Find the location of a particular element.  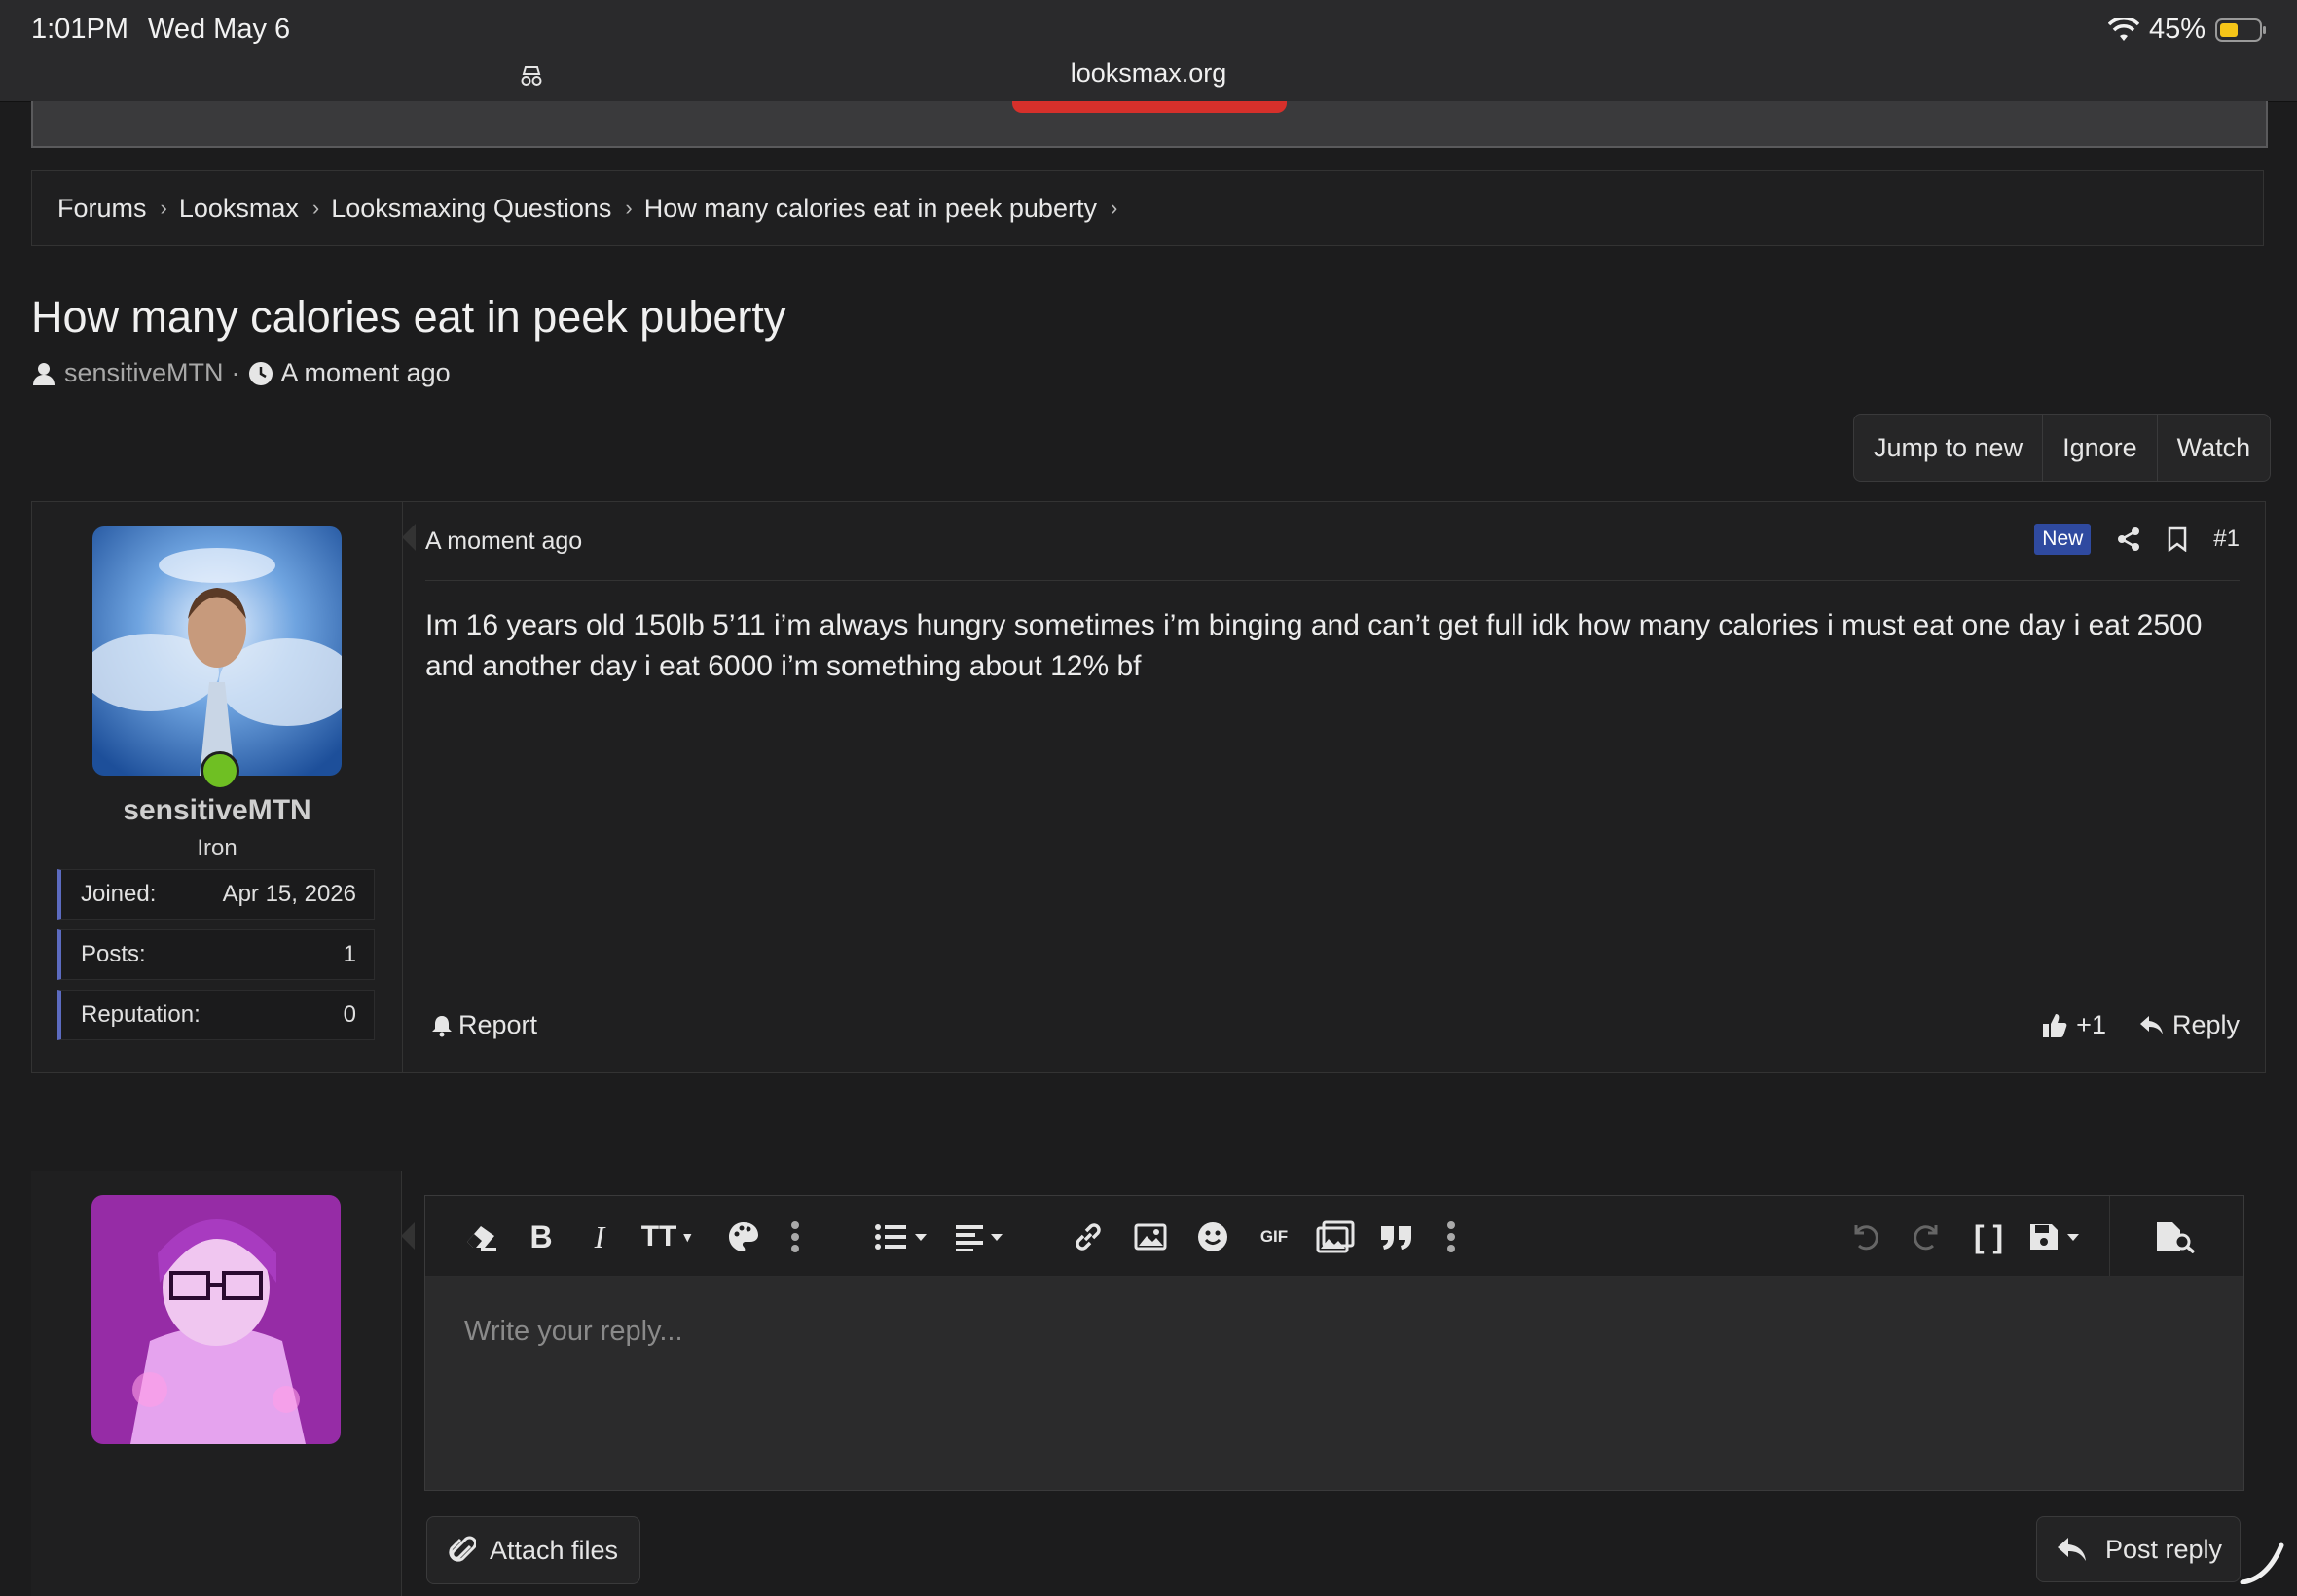

stat-value: Apr 15, 2026 is located at coordinates (289, 894).